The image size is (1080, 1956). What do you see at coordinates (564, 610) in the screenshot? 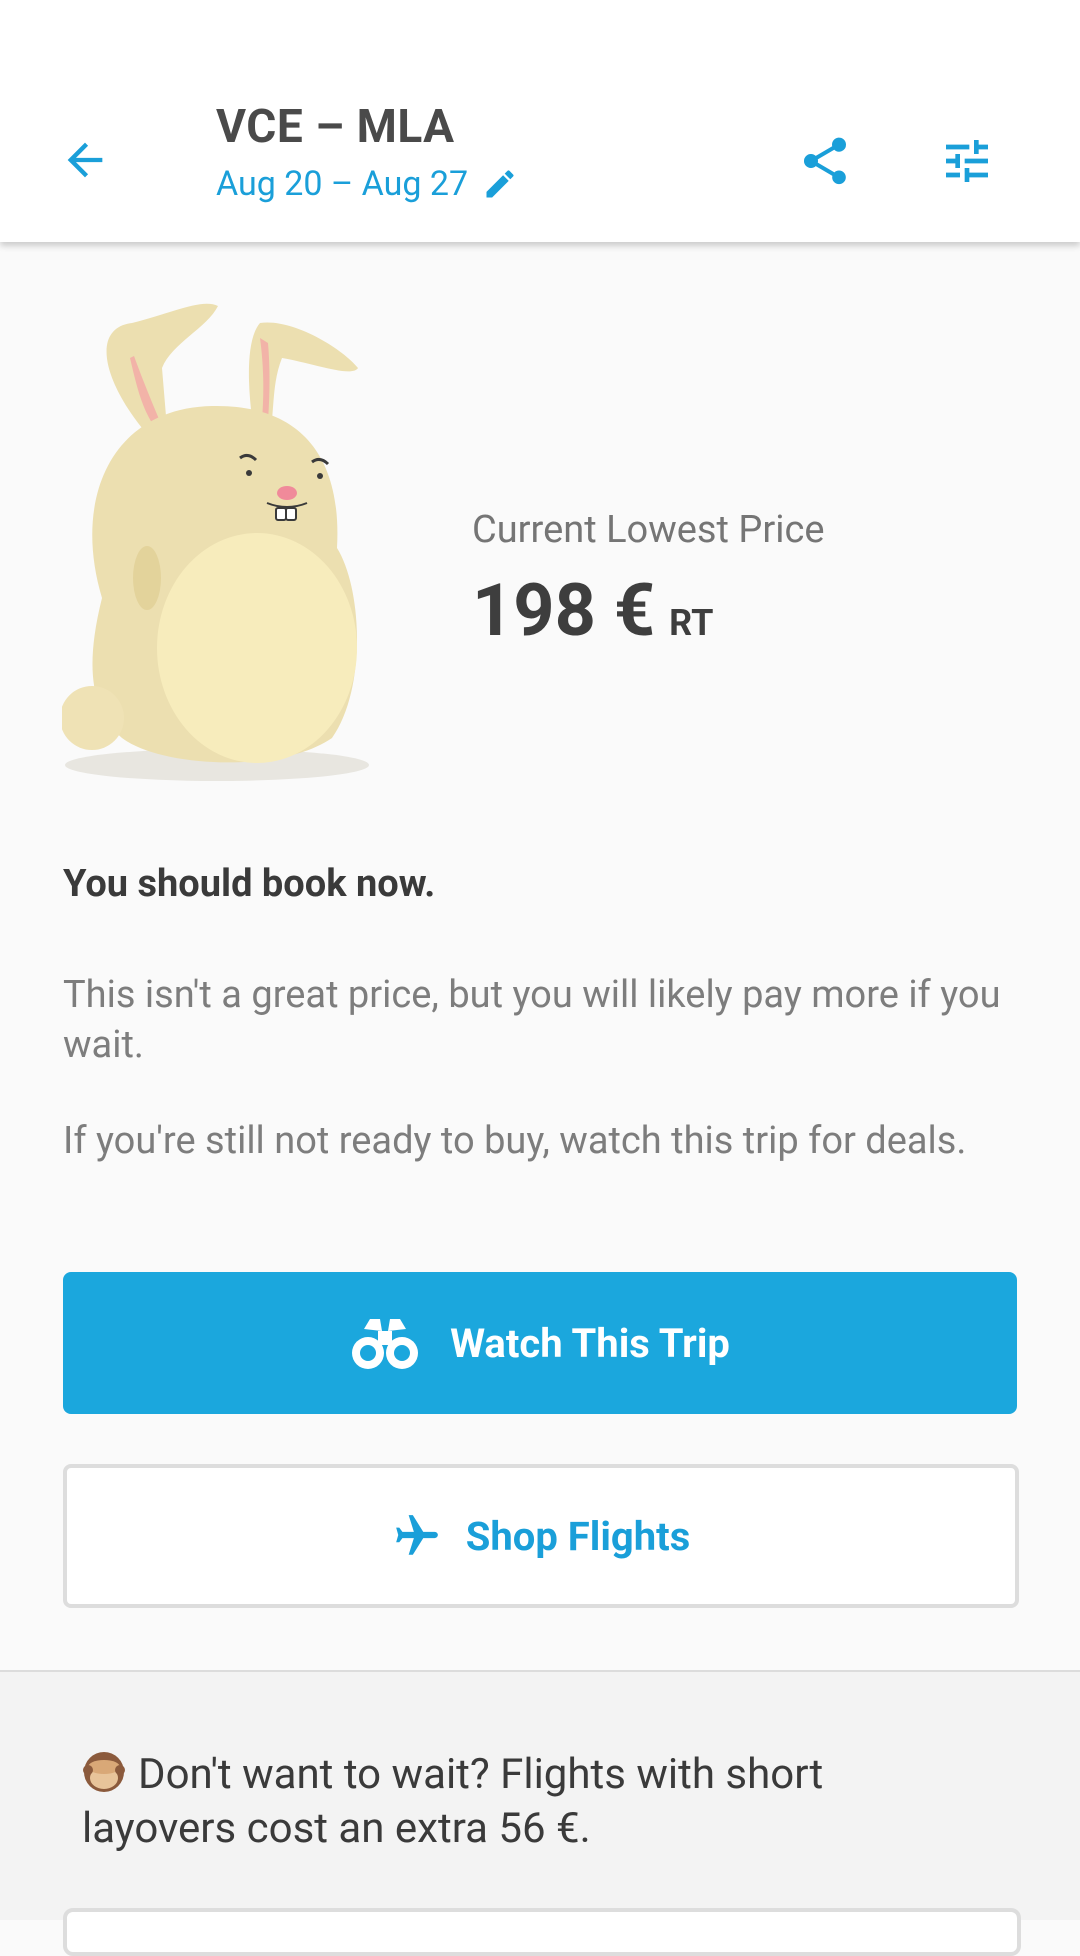
I see `price-value: 198 €` at bounding box center [564, 610].